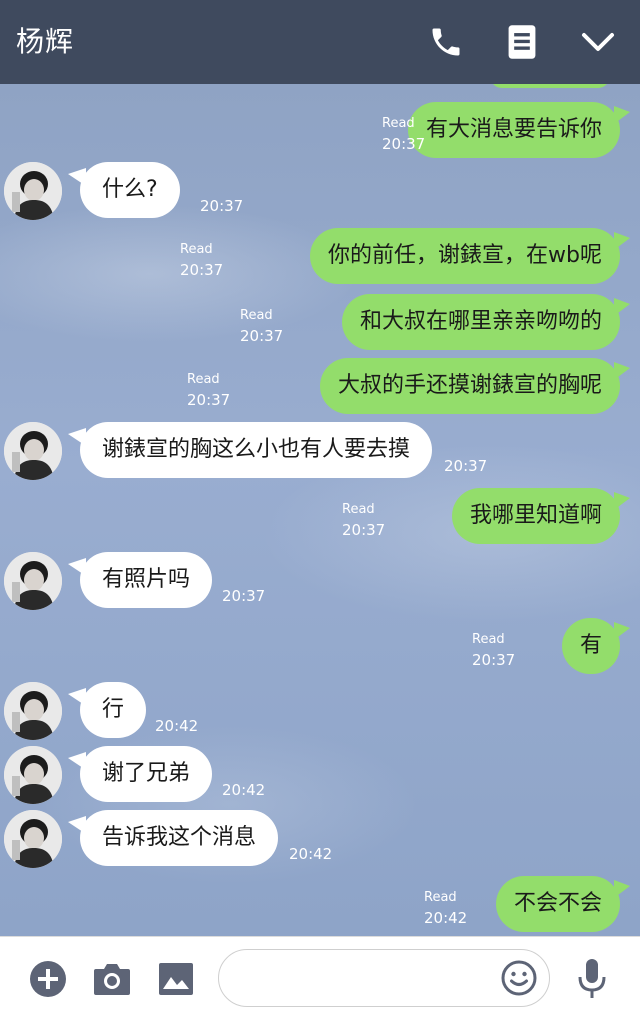  I want to click on message-row: 有大消息要告诉你 Read 20:37, so click(495, 130).